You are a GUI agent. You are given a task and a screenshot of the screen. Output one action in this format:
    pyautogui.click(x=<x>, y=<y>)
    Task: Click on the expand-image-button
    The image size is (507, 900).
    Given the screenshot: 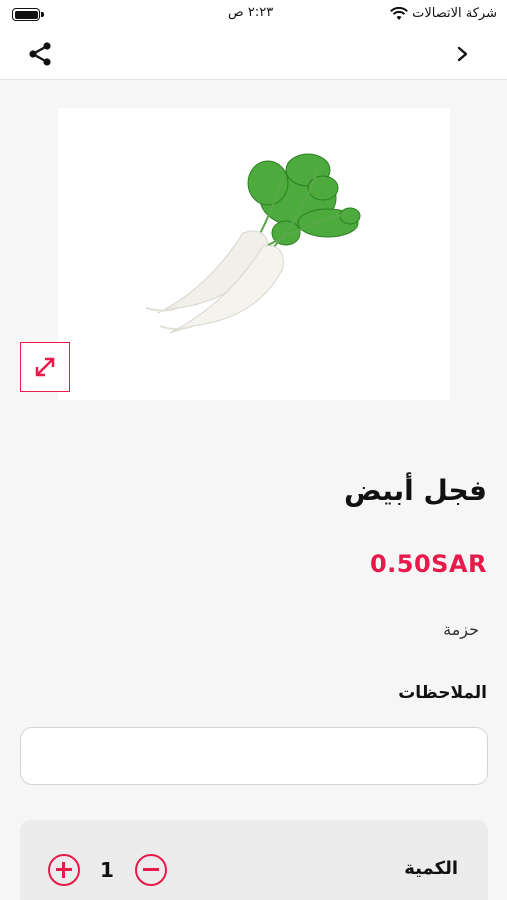 What is the action you would take?
    pyautogui.click(x=45, y=367)
    